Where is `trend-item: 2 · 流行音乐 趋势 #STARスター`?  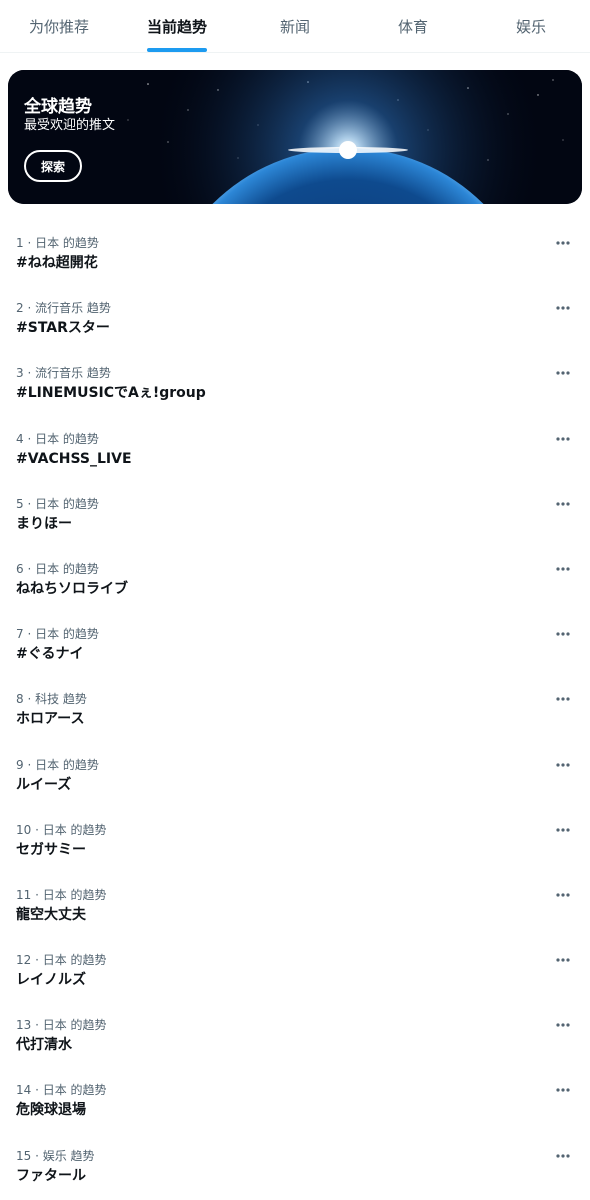 trend-item: 2 · 流行音乐 趋势 #STARスター is located at coordinates (295, 319).